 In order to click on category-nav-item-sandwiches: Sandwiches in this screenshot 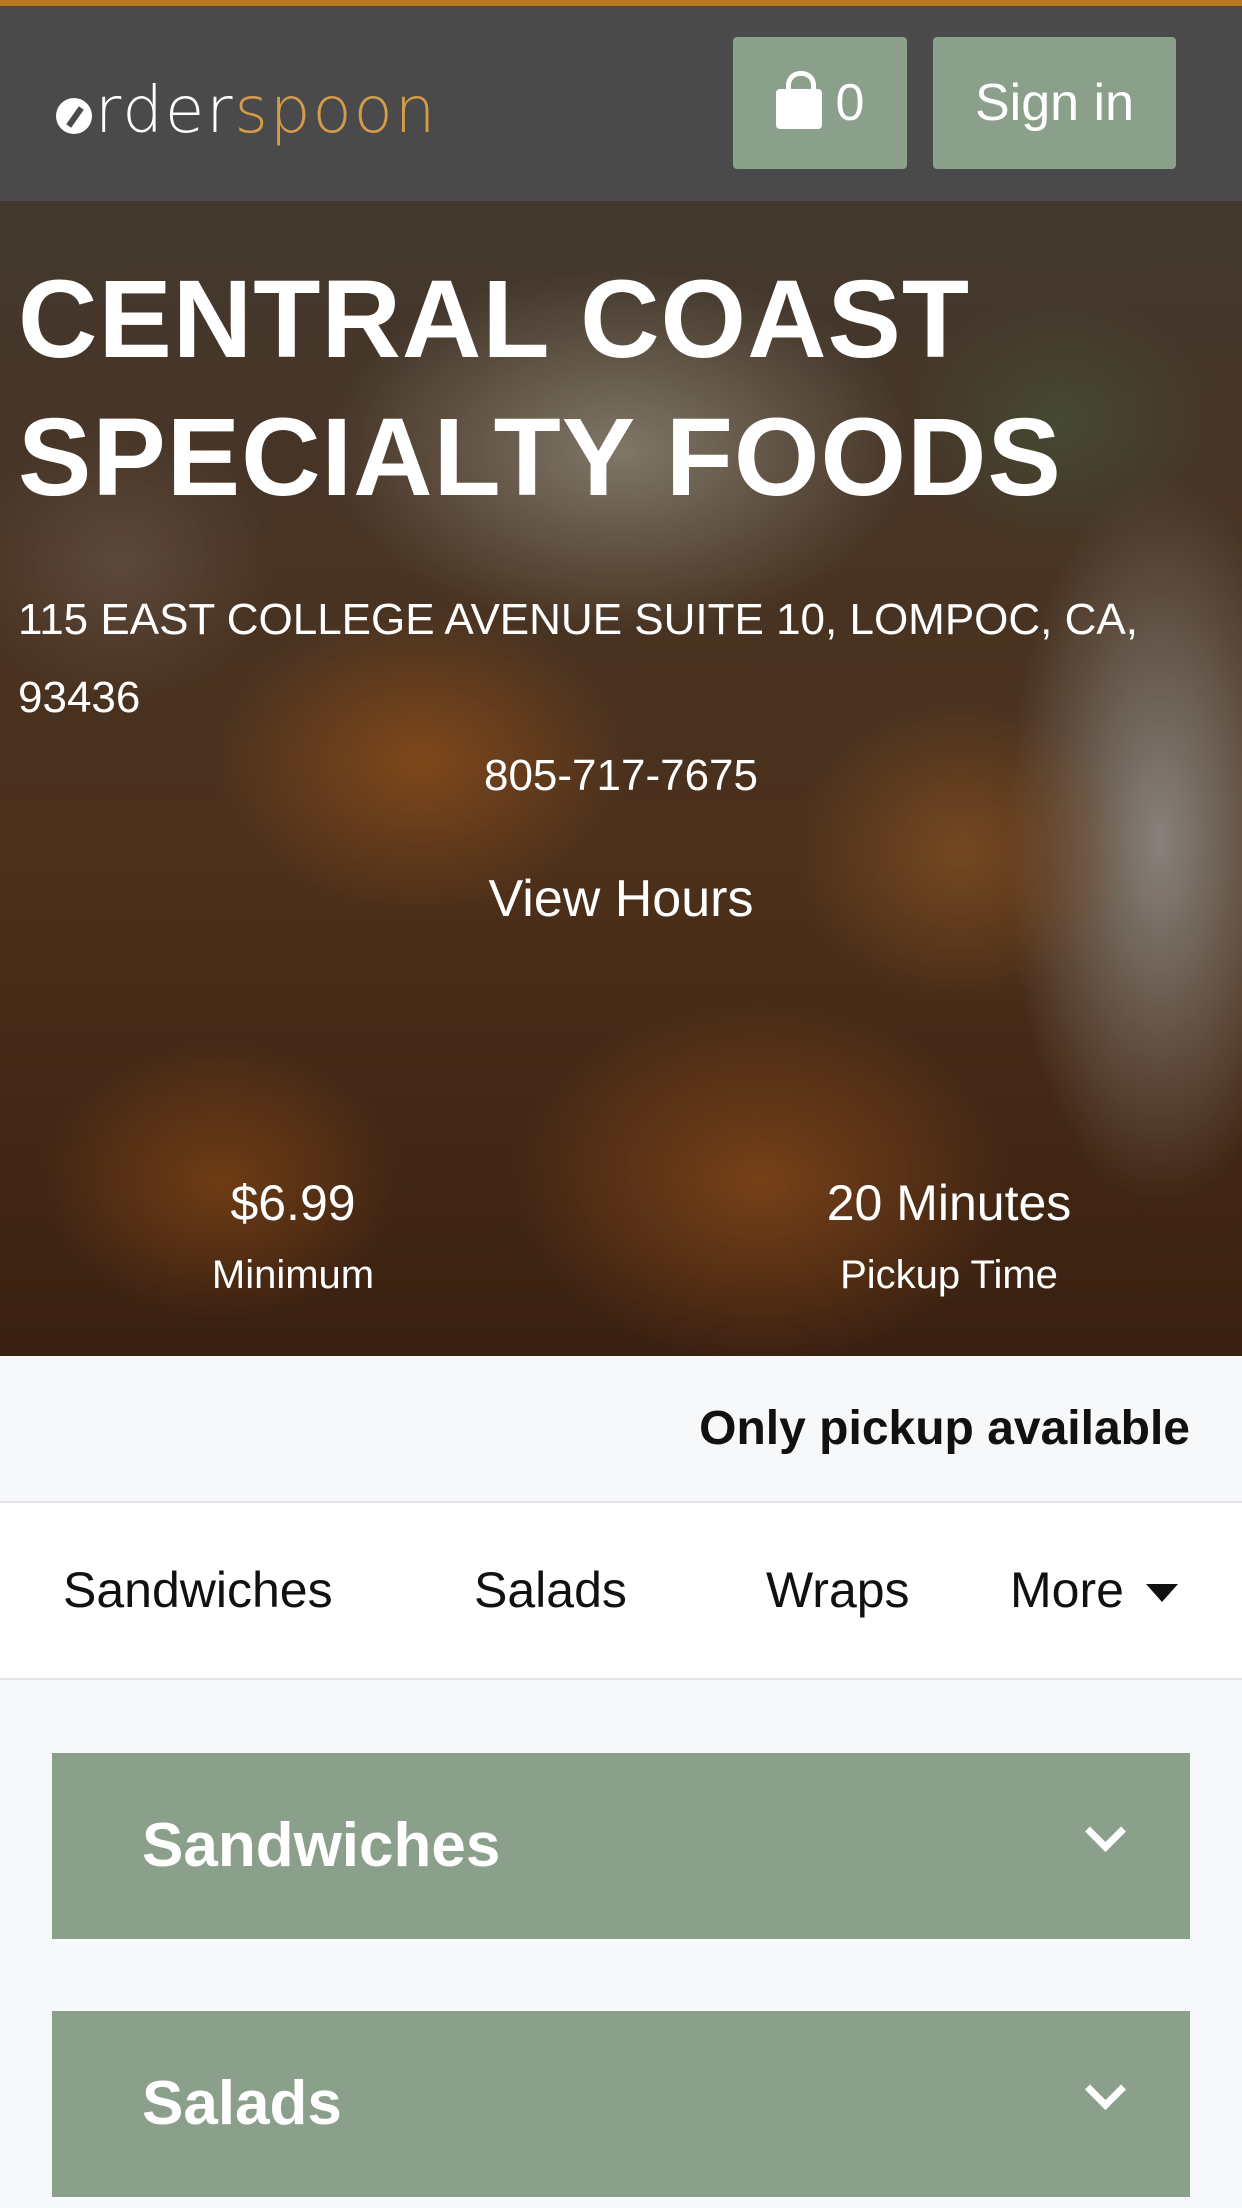, I will do `click(198, 1590)`.